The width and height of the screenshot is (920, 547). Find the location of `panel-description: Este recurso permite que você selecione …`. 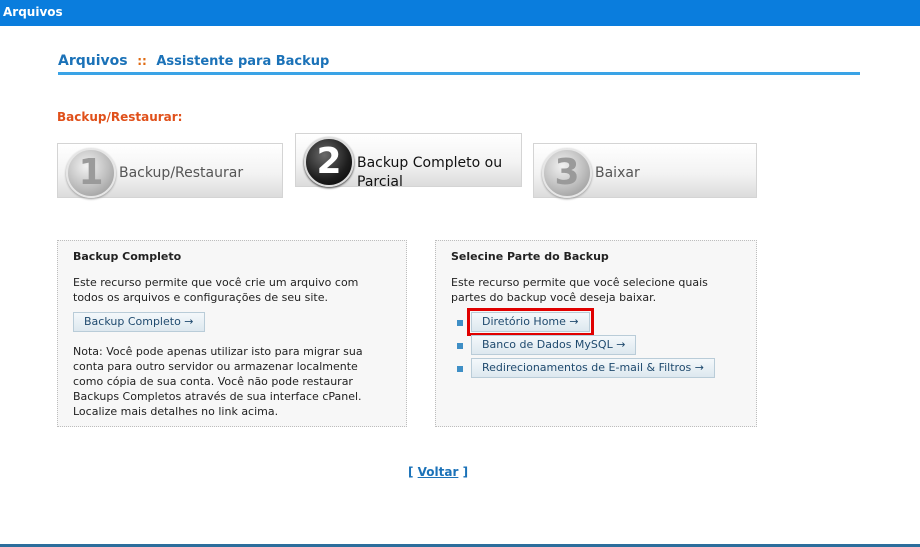

panel-description: Este recurso permite que você selecione … is located at coordinates (579, 290).